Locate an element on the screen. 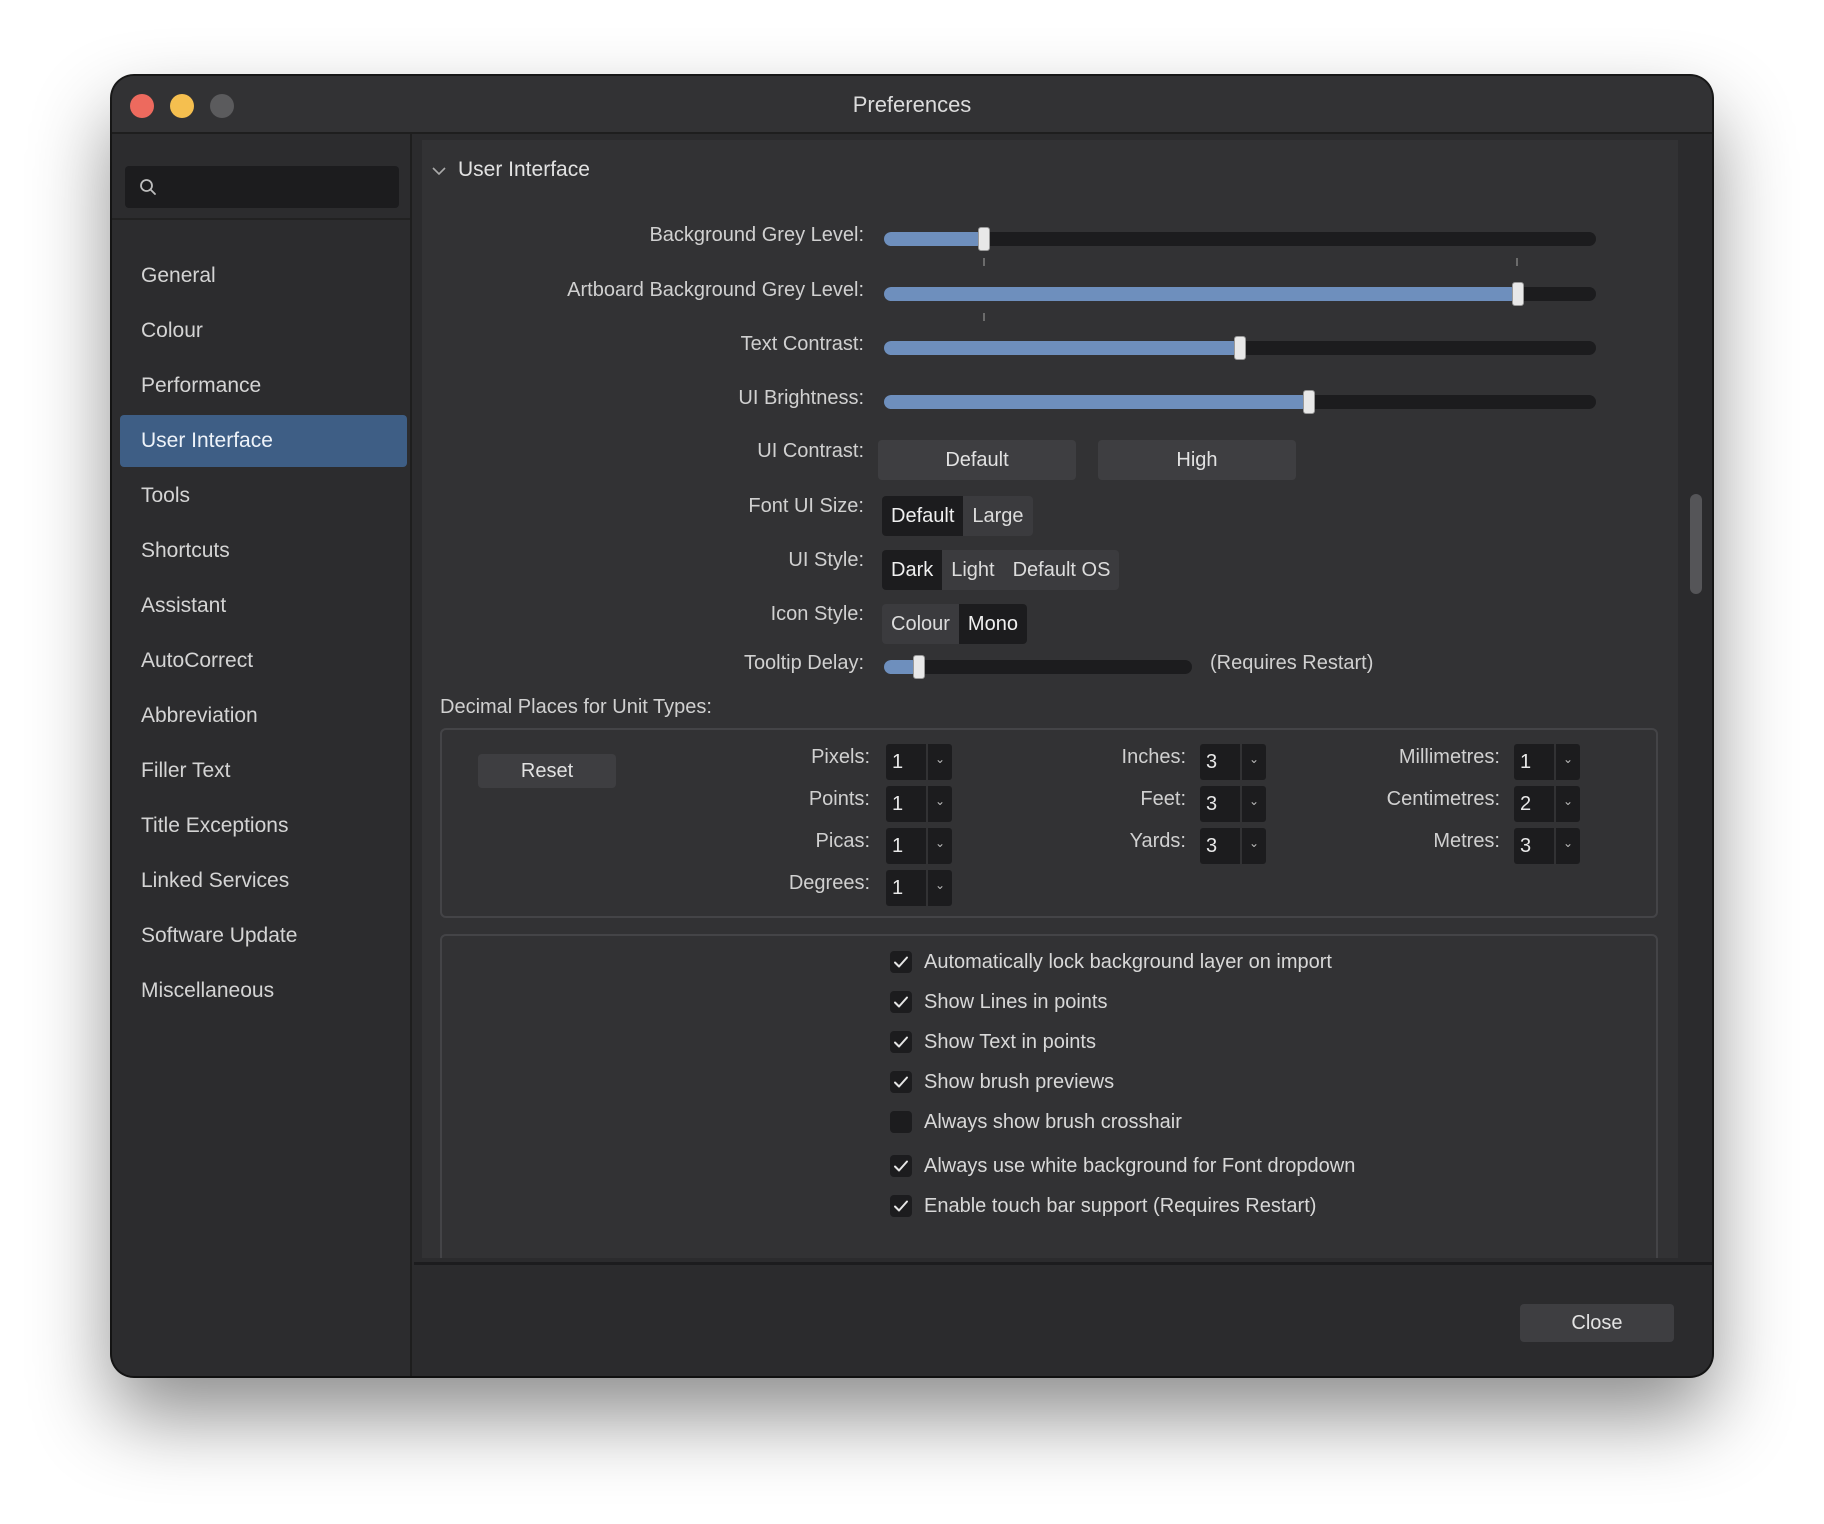 The width and height of the screenshot is (1824, 1524). icon-style-label: Icon Style: is located at coordinates (817, 614).